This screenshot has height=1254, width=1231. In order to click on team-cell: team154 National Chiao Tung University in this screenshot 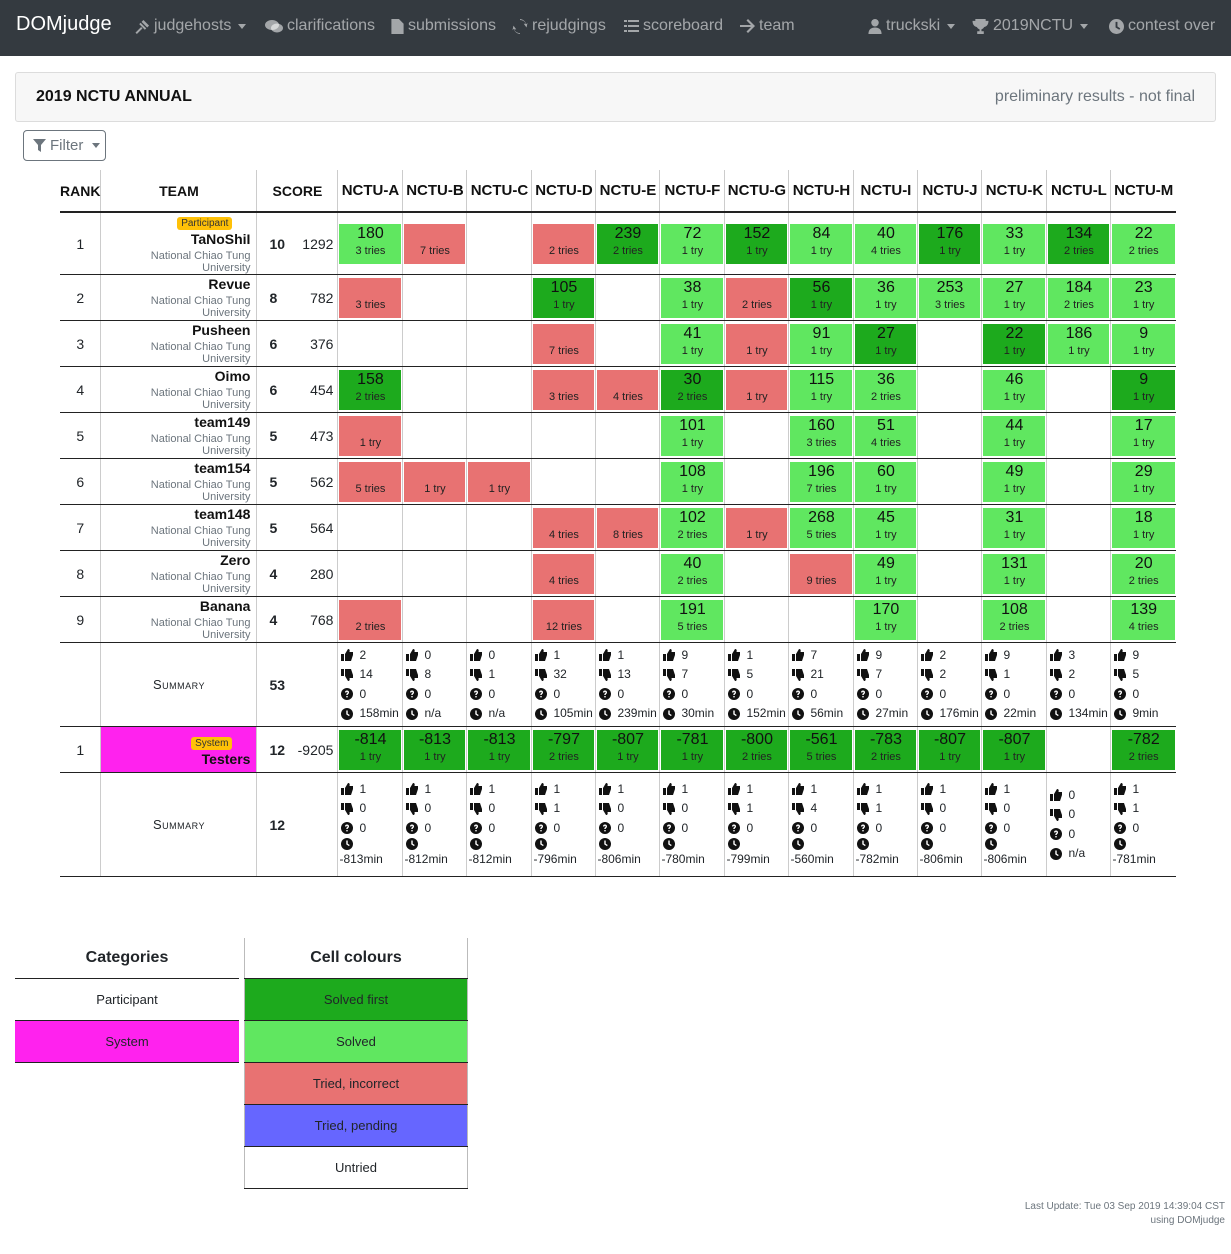, I will do `click(178, 481)`.